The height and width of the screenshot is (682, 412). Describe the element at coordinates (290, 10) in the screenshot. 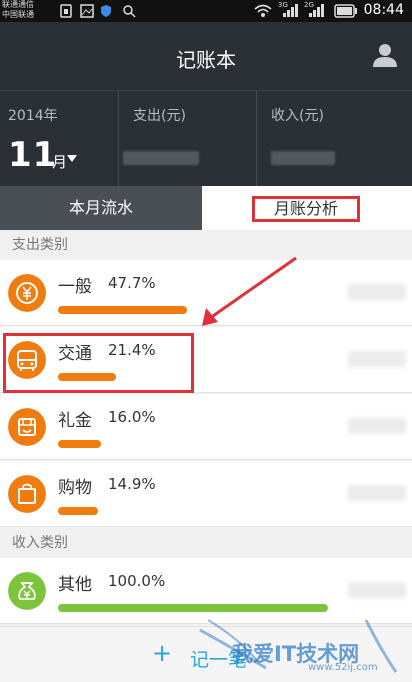

I see `signal-icon` at that location.